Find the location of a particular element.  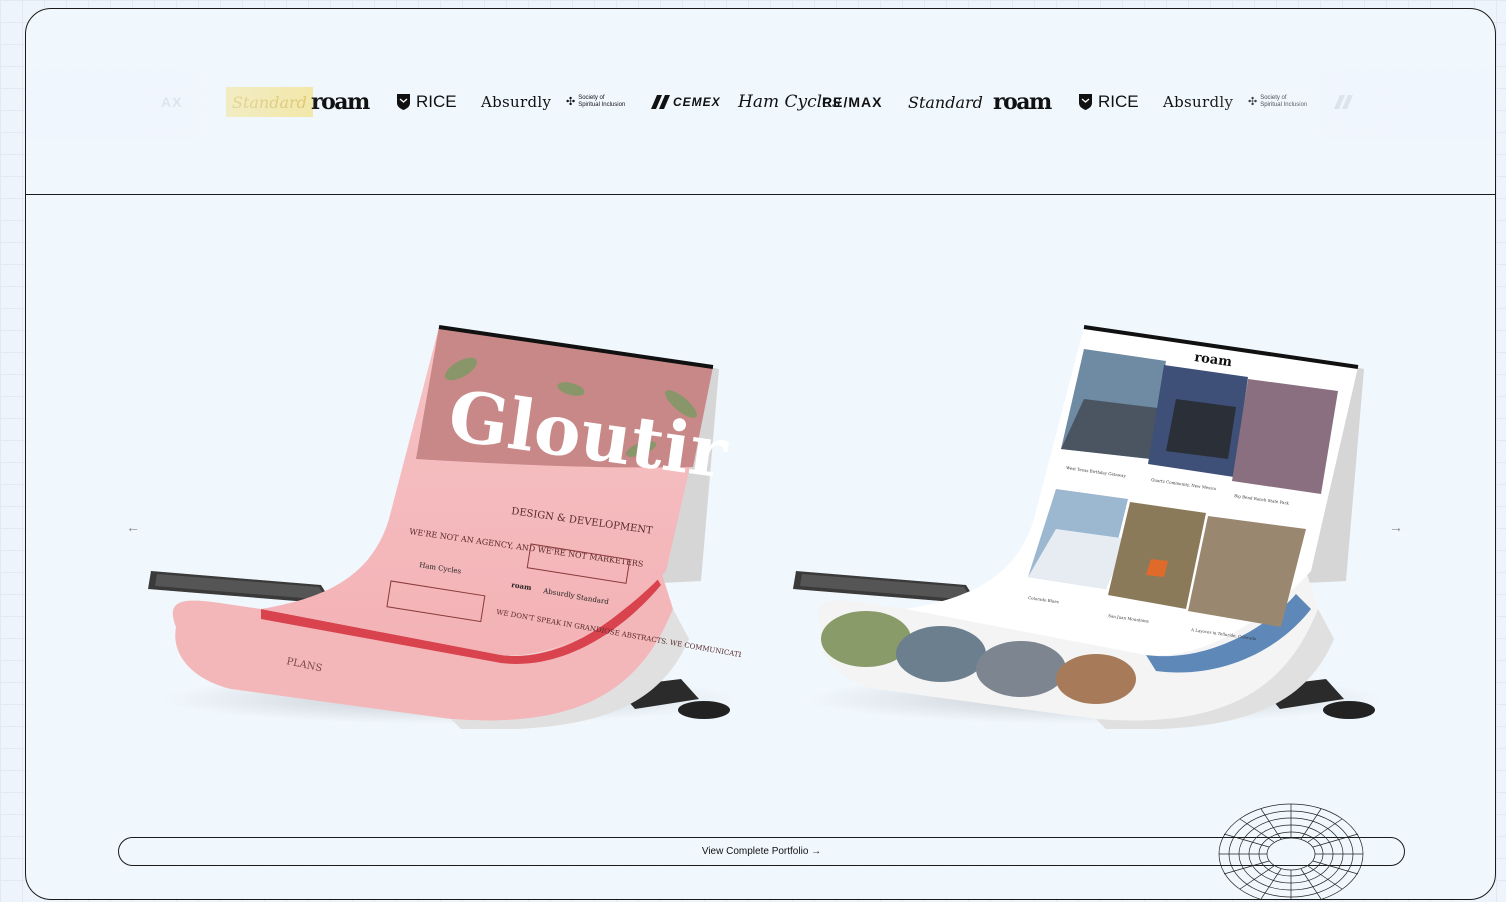

logo-roam-2: roam is located at coordinates (1022, 102).